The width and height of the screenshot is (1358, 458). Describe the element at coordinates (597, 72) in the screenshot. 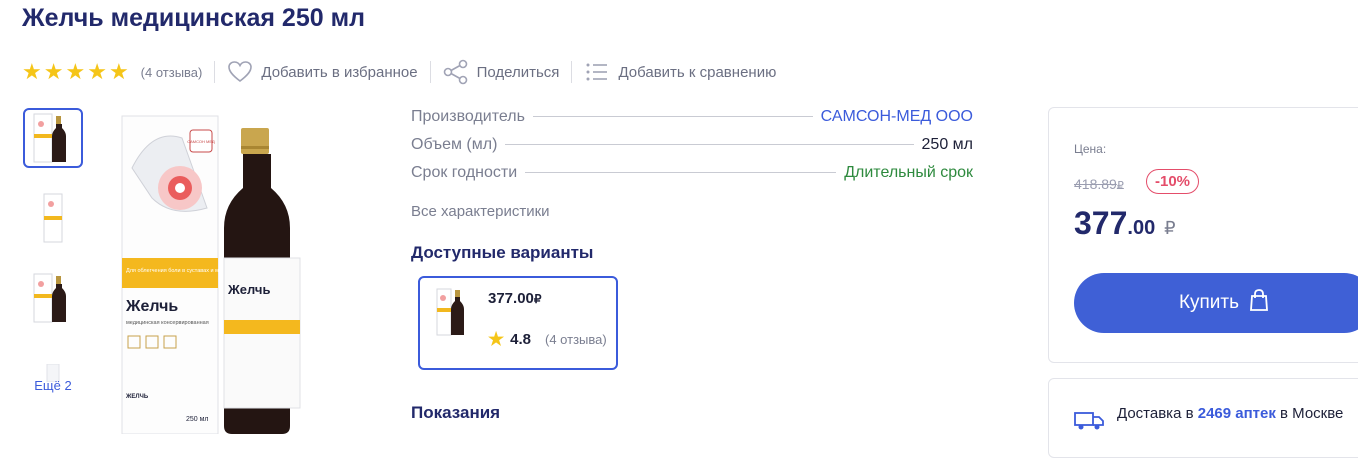

I see `compare-list-icon` at that location.